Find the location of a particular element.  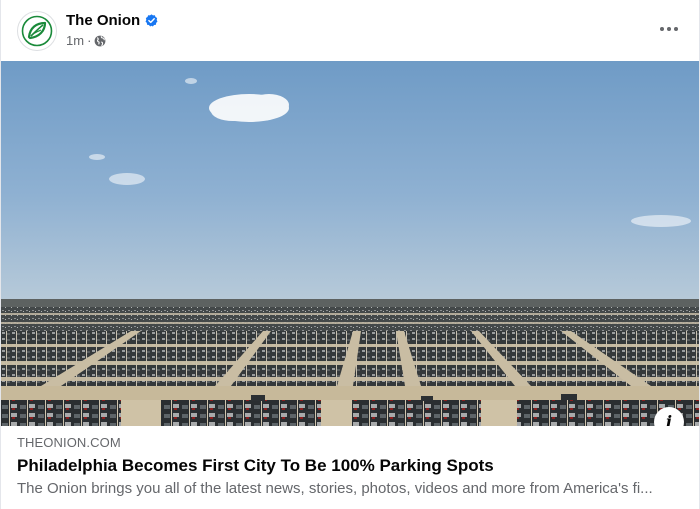

globe-icon is located at coordinates (100, 40).